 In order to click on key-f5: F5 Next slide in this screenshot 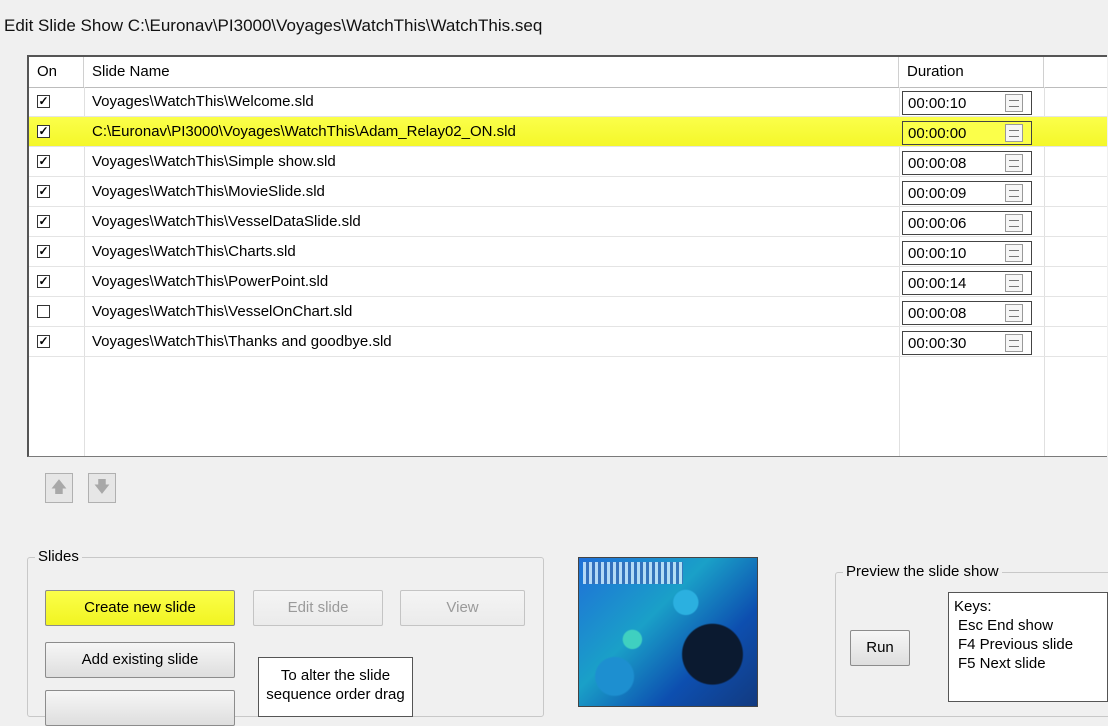, I will do `click(1002, 663)`.